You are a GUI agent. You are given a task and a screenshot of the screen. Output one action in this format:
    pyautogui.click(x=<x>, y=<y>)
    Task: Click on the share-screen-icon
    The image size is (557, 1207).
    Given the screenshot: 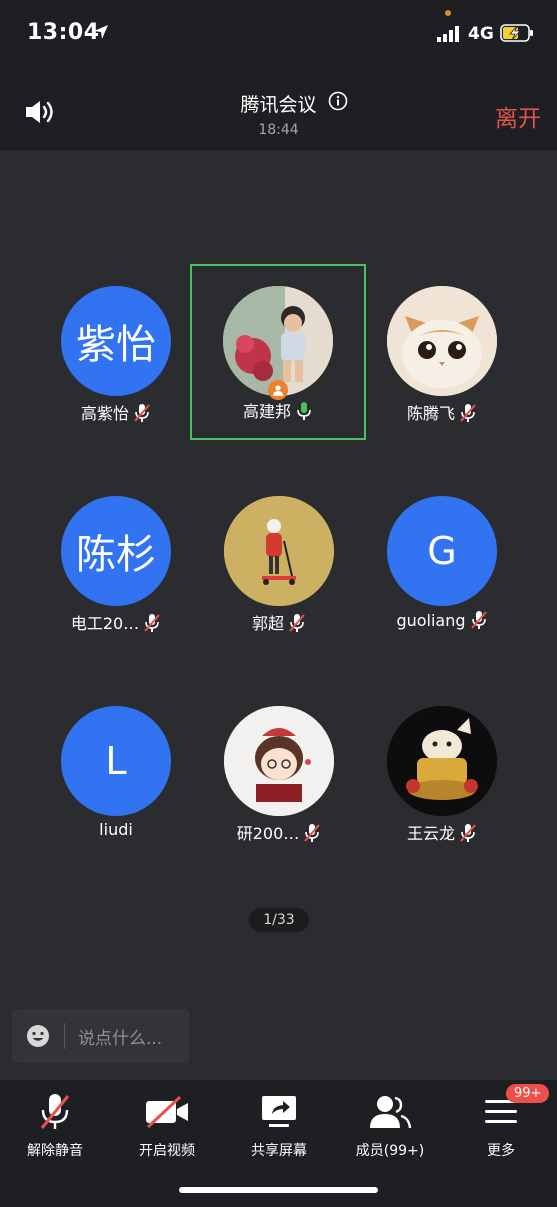 What is the action you would take?
    pyautogui.click(x=279, y=1112)
    